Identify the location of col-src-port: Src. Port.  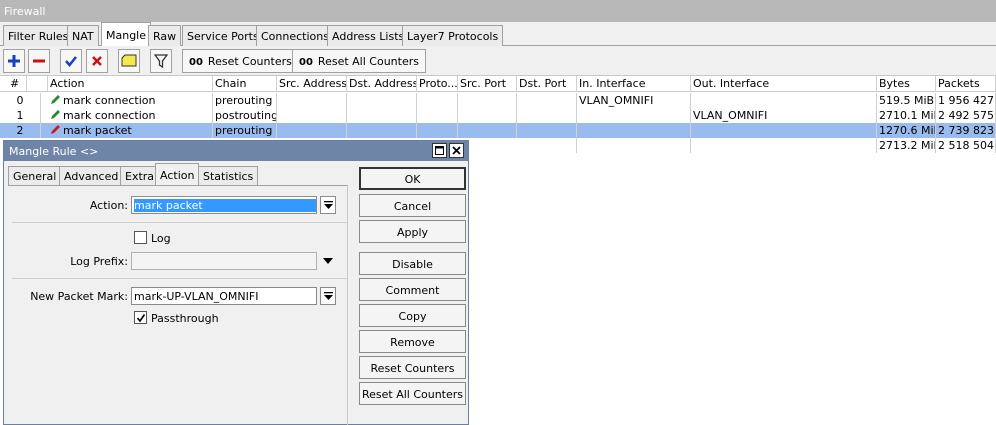
(487, 83).